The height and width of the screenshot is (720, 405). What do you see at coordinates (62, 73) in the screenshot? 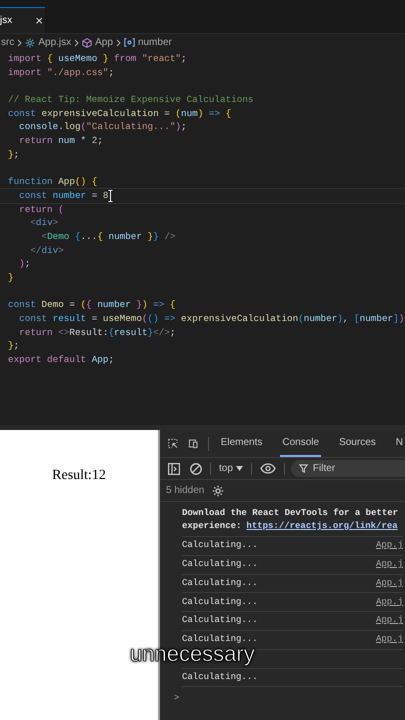
I see `code-line: import "./app.css";` at bounding box center [62, 73].